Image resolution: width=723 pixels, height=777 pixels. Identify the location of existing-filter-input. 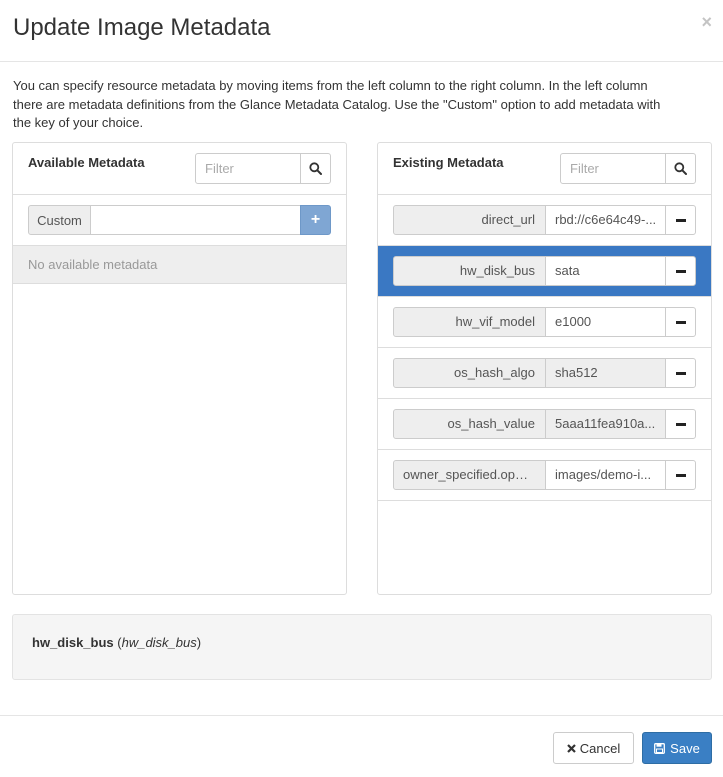
(613, 168).